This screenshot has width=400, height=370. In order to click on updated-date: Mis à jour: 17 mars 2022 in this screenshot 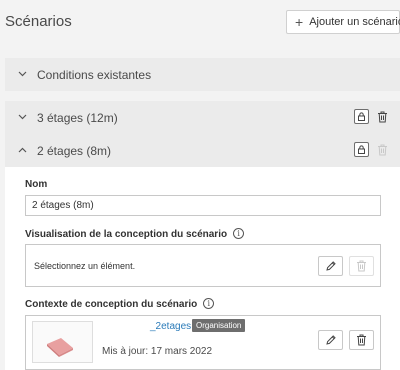, I will do `click(157, 351)`.